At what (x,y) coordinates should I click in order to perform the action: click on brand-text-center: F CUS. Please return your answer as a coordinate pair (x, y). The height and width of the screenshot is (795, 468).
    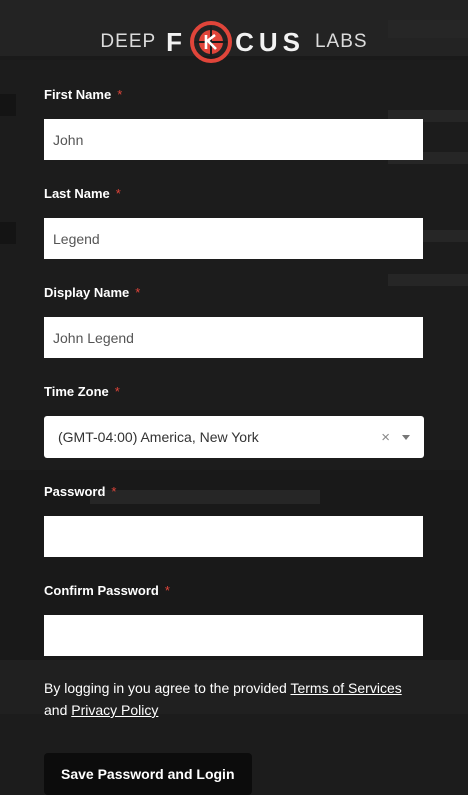
    Looking at the image, I should click on (235, 42).